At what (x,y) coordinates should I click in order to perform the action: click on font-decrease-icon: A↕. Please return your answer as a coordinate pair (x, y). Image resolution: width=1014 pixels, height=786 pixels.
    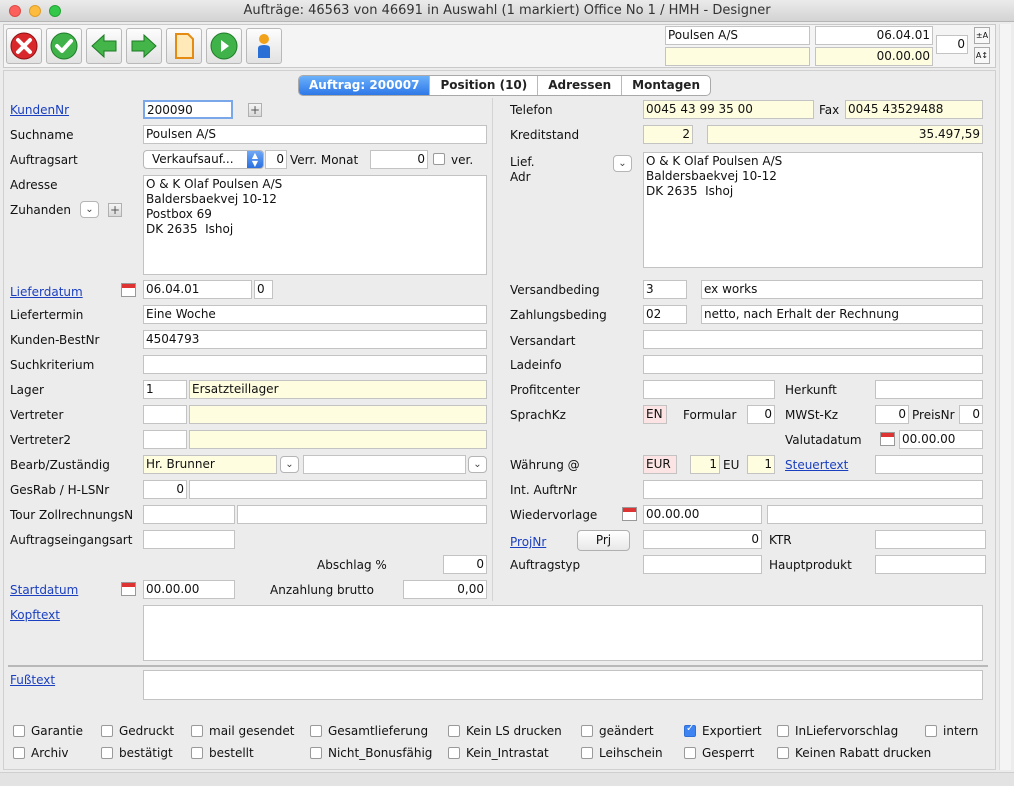
    Looking at the image, I should click on (982, 55).